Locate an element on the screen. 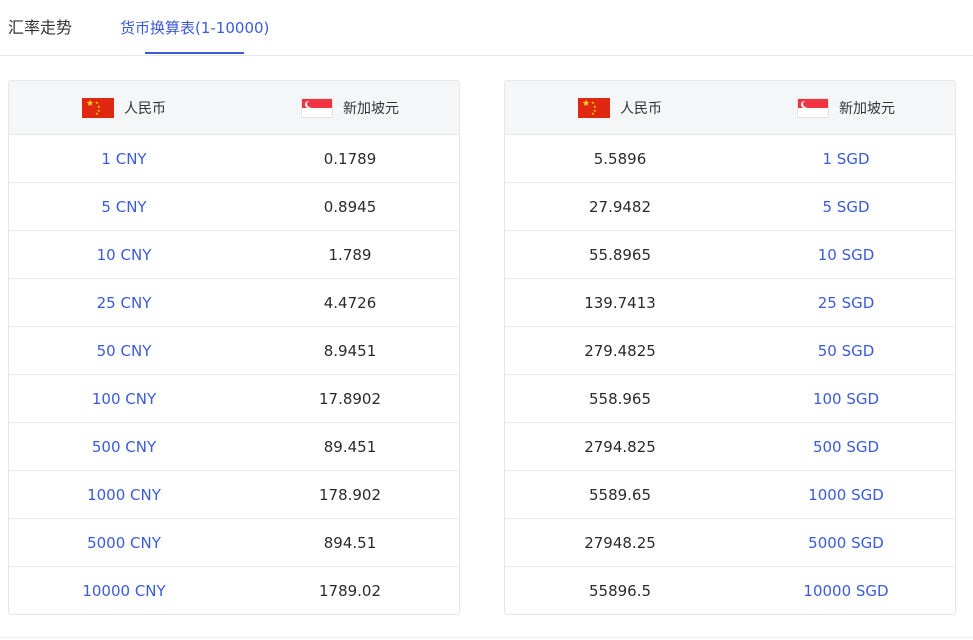 The image size is (973, 640). converted-value: 178.902 is located at coordinates (350, 495).